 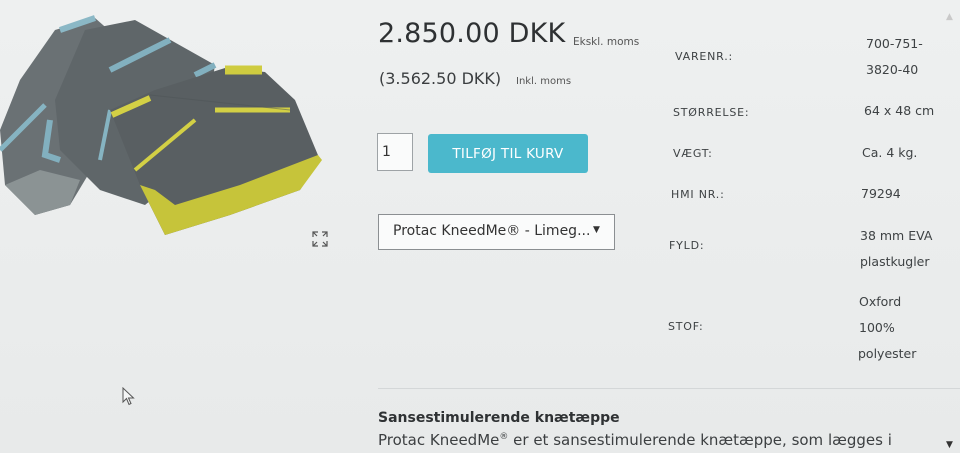 I want to click on spec-value-filling-line2: plastkugler, so click(x=895, y=261).